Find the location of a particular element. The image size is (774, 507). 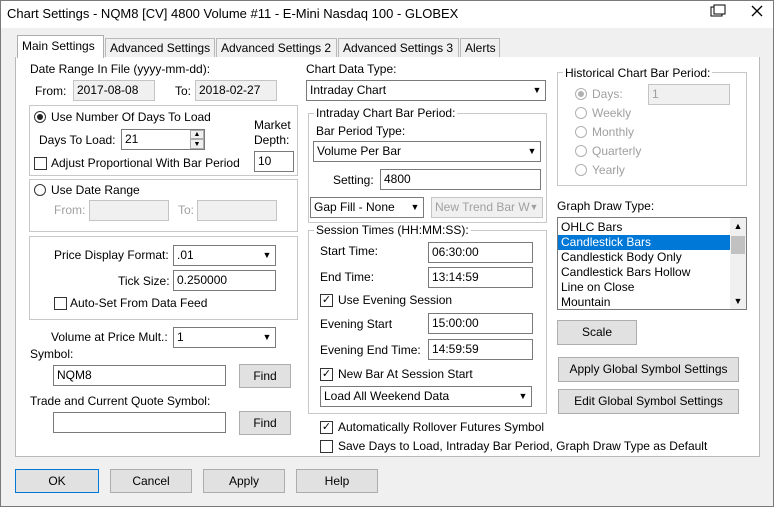

session-group-label: Session Times (HH:MM:SS): is located at coordinates (392, 230).